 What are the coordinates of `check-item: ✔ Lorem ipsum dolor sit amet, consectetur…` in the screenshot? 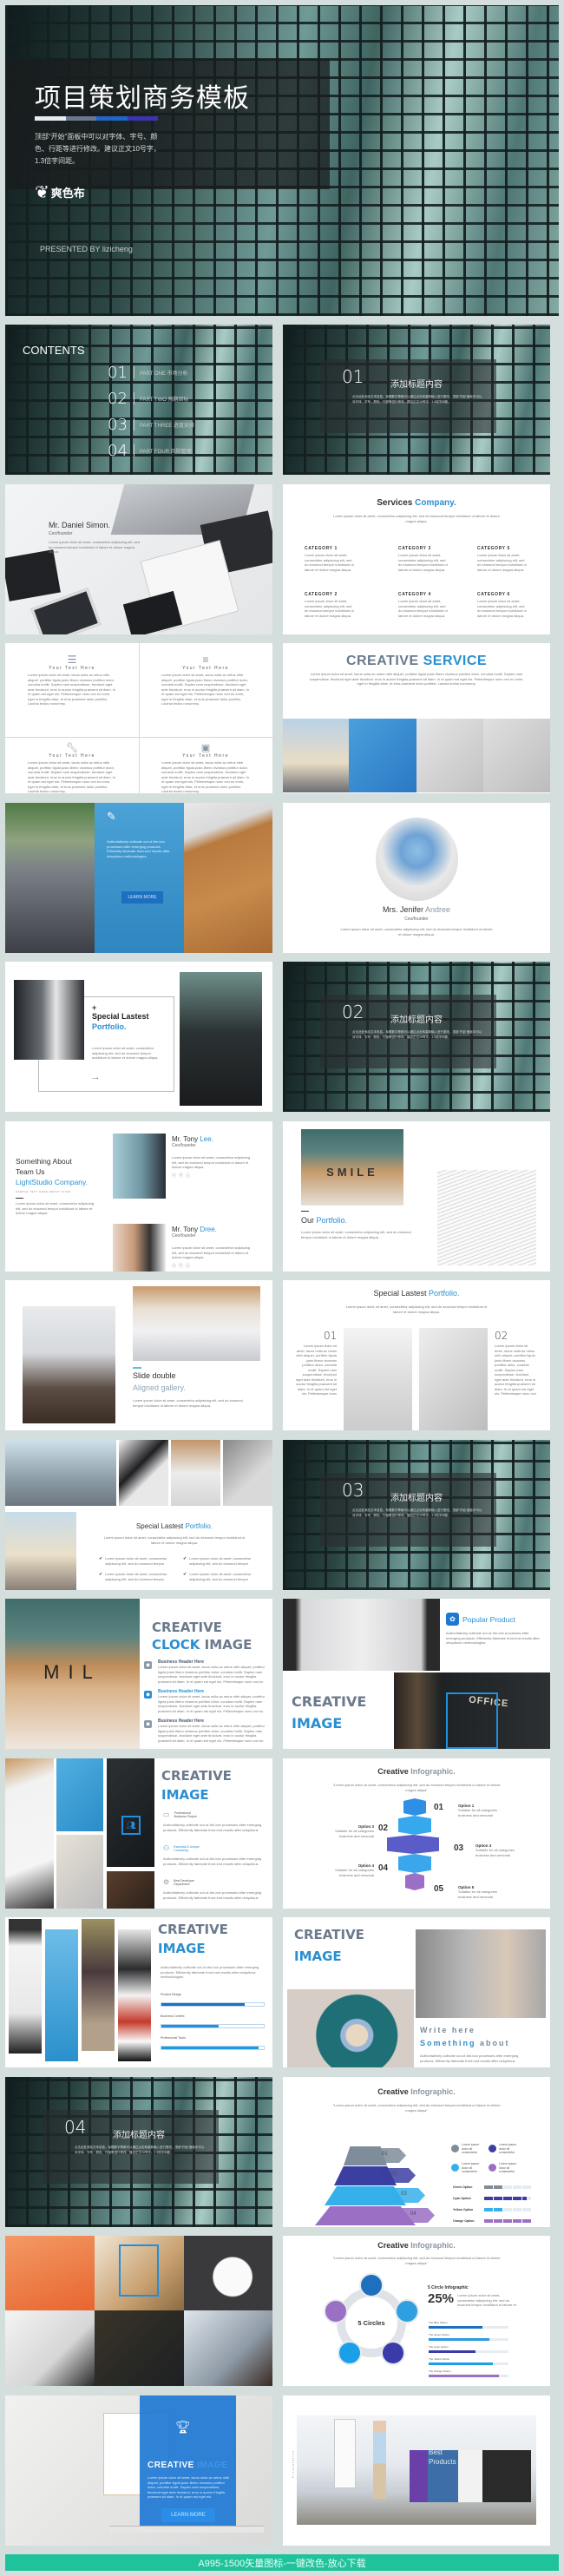 It's located at (138, 1561).